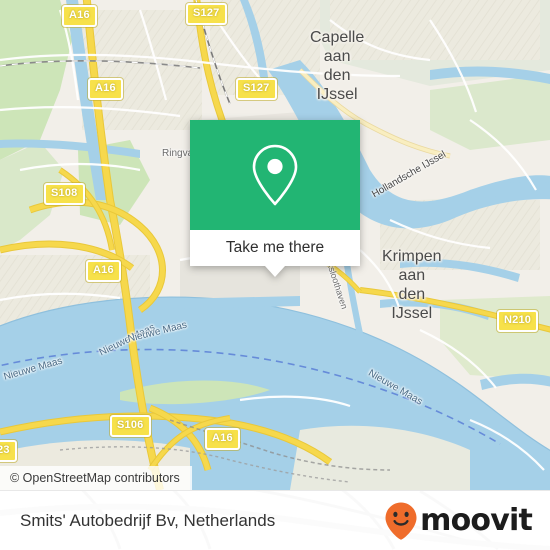 The image size is (550, 550). What do you see at coordinates (8, 451) in the screenshot?
I see `road-shield: 23` at bounding box center [8, 451].